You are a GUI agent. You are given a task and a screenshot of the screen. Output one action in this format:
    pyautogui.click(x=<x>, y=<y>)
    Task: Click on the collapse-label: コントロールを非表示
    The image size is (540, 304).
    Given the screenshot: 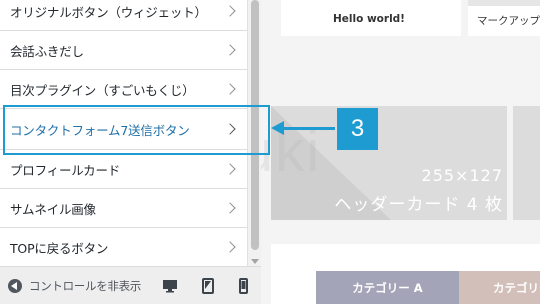 What is the action you would take?
    pyautogui.click(x=85, y=285)
    